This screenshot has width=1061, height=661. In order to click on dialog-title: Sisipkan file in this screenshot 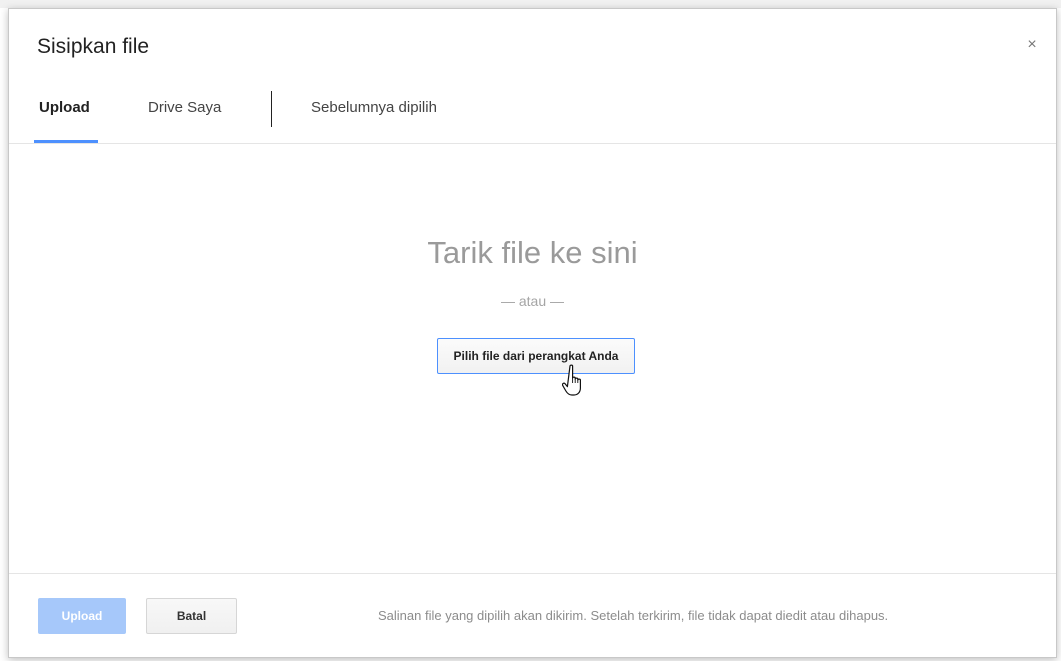, I will do `click(93, 46)`.